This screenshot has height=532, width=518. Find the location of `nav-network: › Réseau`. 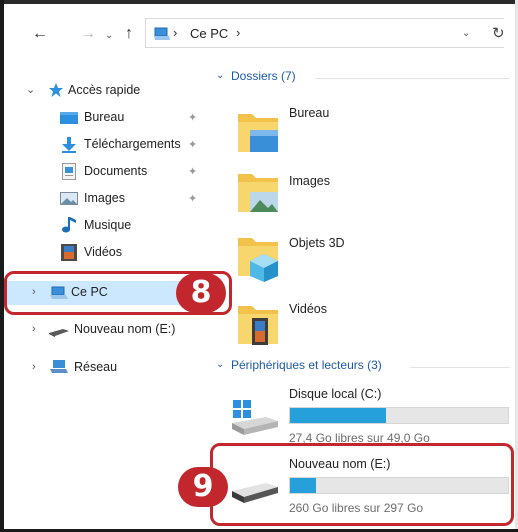

nav-network: › Réseau is located at coordinates (105, 368).